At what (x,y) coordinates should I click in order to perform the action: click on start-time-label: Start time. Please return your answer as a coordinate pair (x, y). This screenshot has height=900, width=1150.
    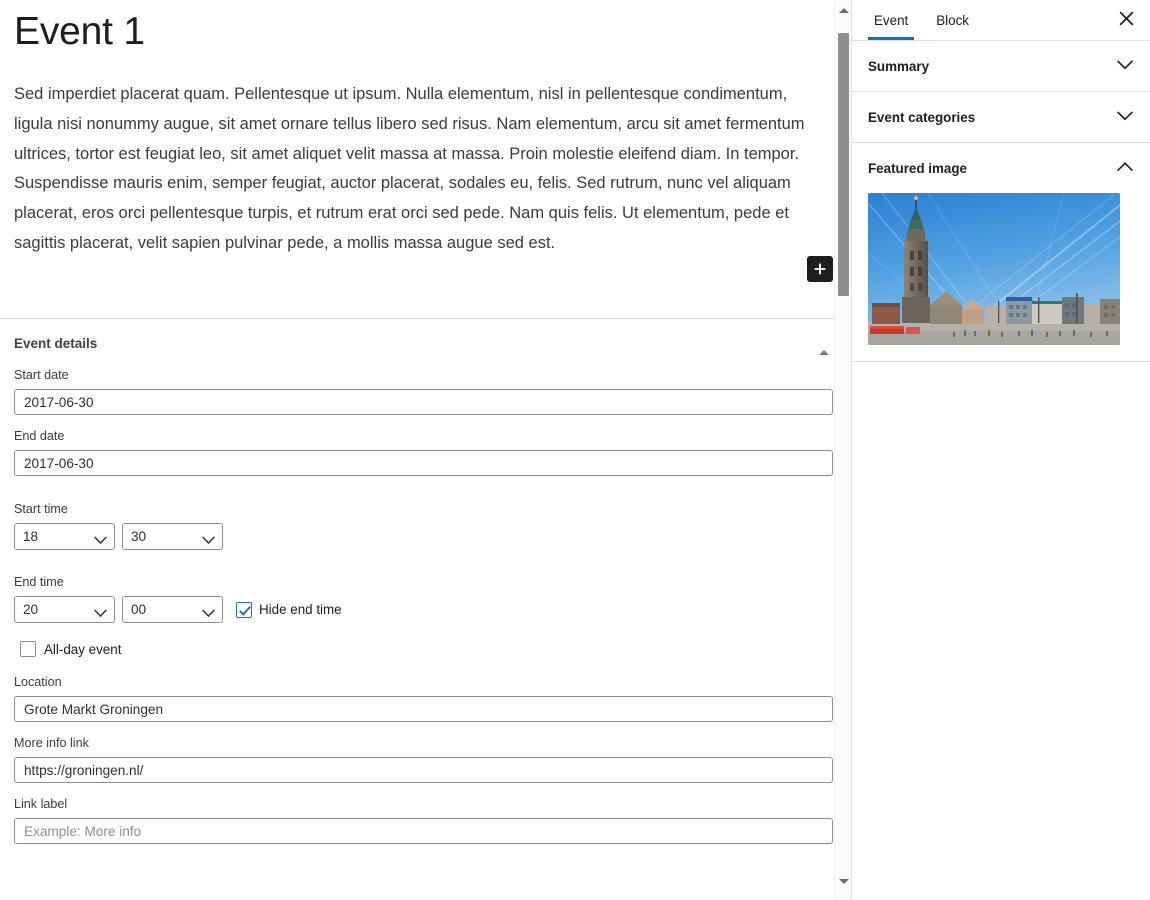
    Looking at the image, I should click on (41, 509).